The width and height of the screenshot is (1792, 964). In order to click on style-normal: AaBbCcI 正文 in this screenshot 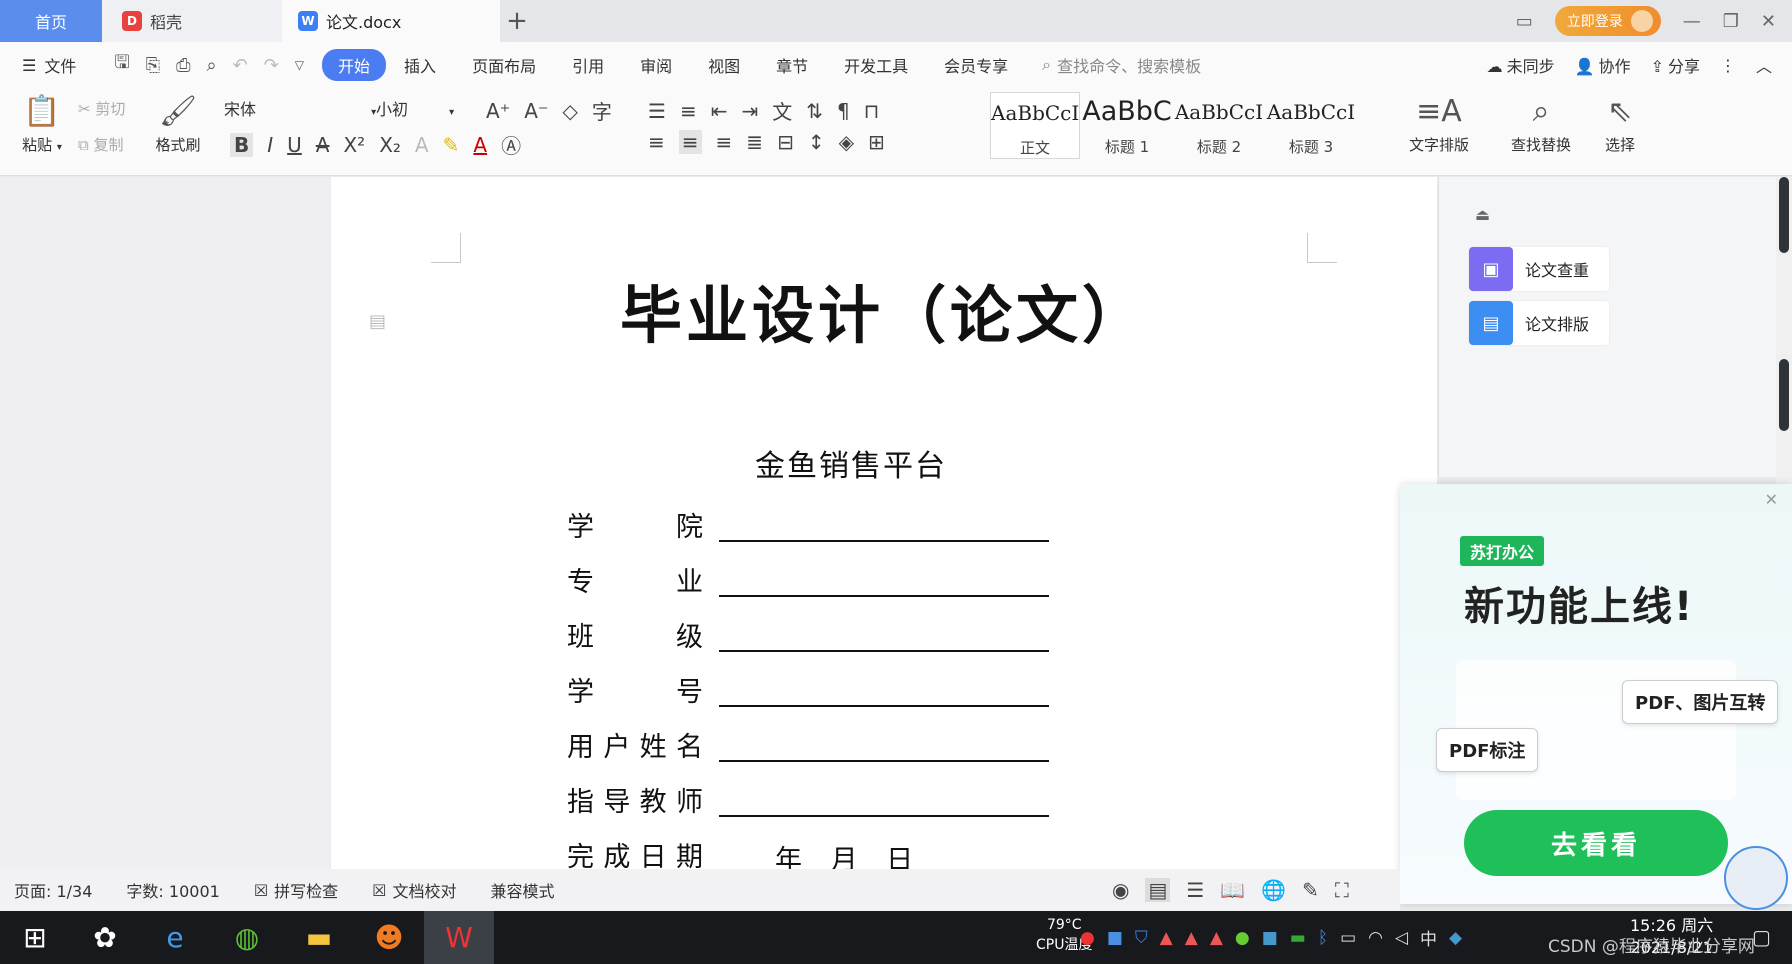, I will do `click(1035, 125)`.